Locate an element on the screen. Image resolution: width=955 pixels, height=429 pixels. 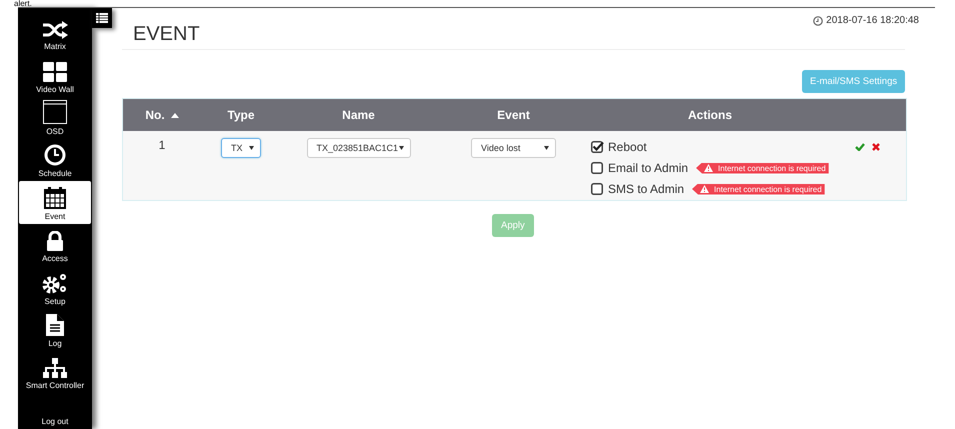
menu-toggle-button is located at coordinates (102, 18).